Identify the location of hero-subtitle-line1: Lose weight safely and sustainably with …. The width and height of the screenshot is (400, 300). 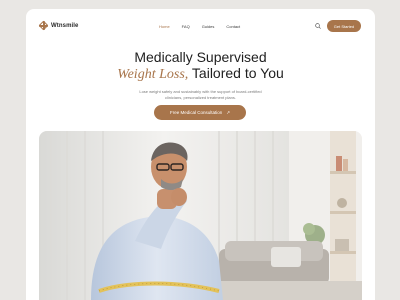
(200, 91).